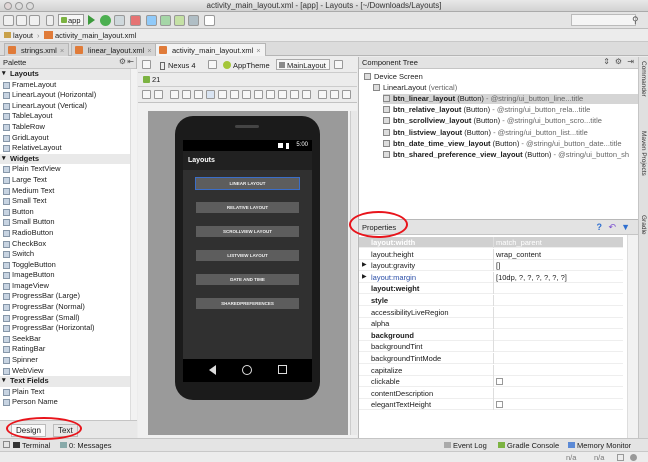 The image size is (648, 462). What do you see at coordinates (8, 20) in the screenshot?
I see `open-folder-icon` at bounding box center [8, 20].